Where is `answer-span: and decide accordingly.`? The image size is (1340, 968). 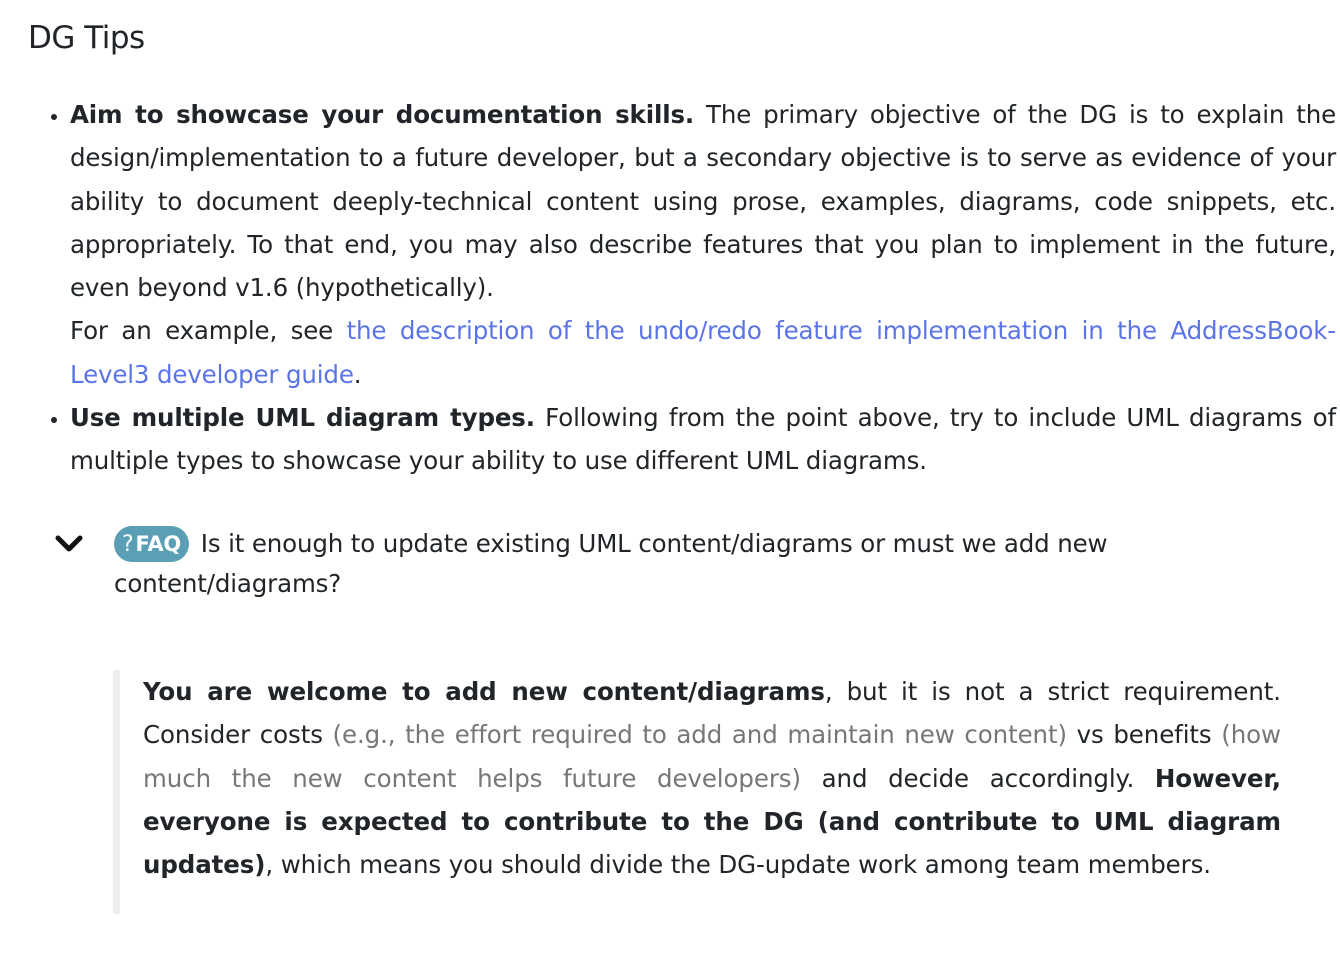
answer-span: and decide accordingly. is located at coordinates (977, 778).